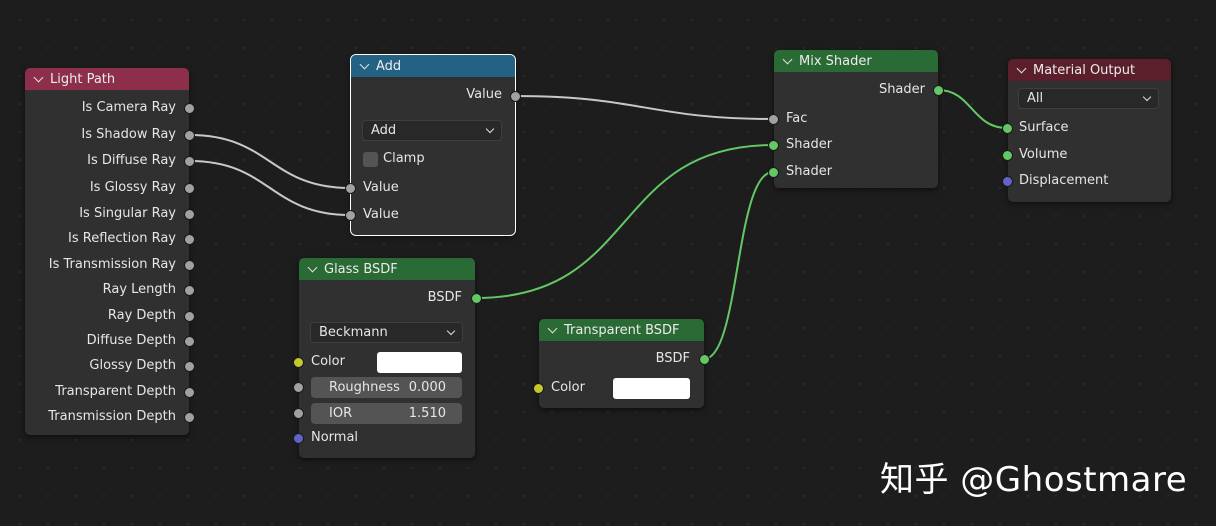  I want to click on material-output-header: Material Output, so click(1089, 70).